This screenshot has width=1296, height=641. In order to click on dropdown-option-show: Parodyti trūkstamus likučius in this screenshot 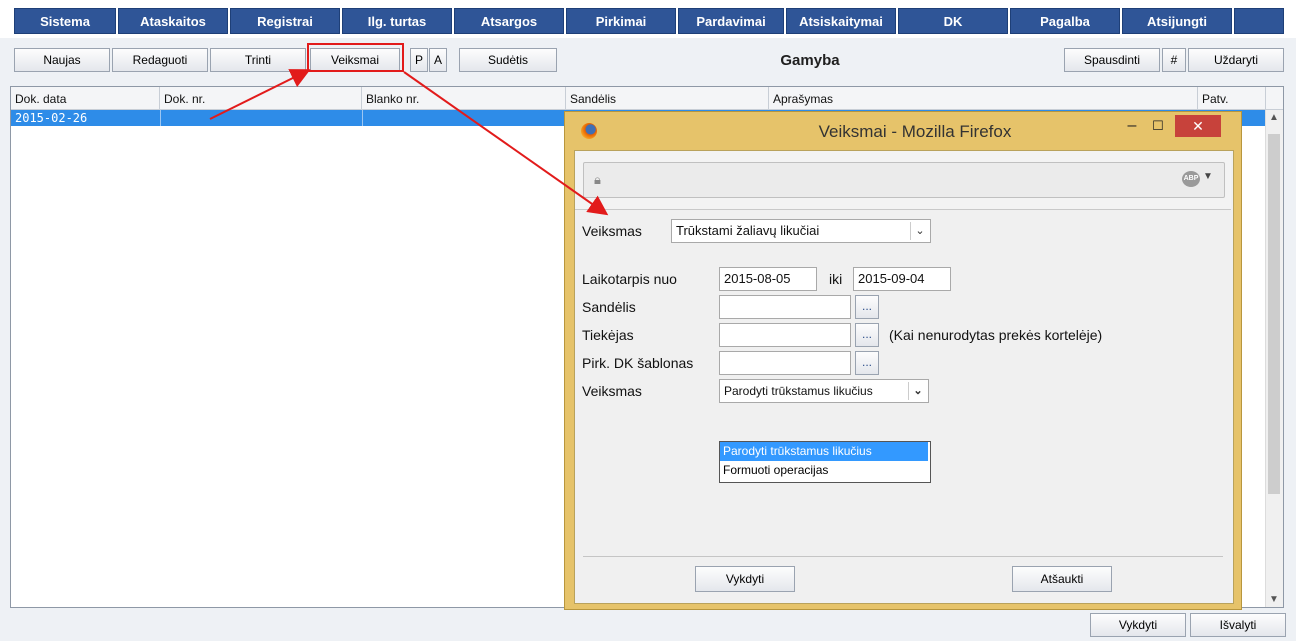, I will do `click(824, 451)`.